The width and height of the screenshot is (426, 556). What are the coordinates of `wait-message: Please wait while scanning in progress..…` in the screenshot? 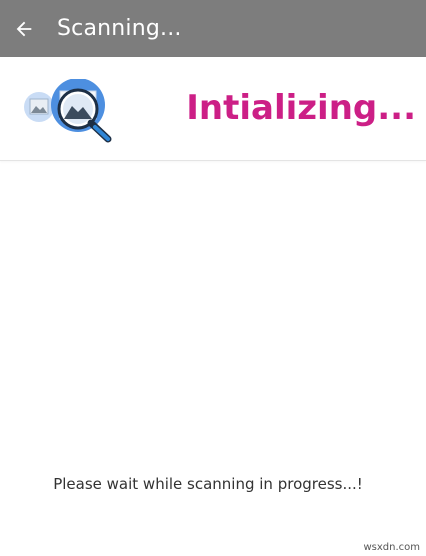 It's located at (208, 484).